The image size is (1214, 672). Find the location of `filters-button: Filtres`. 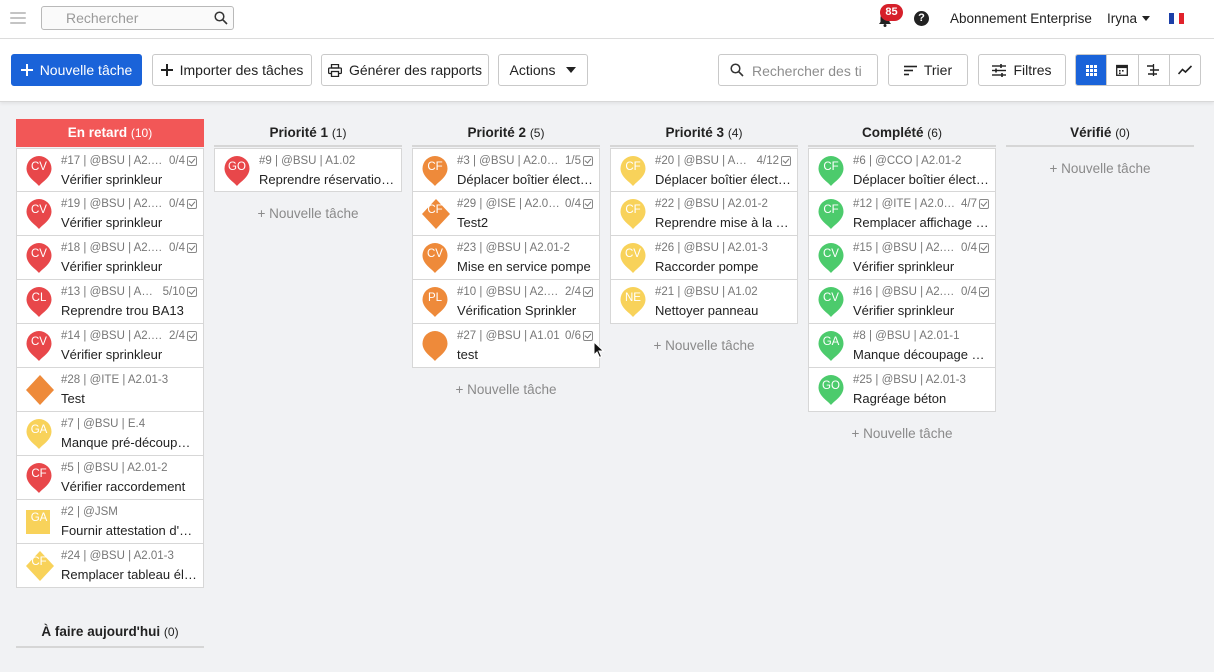

filters-button: Filtres is located at coordinates (1022, 70).